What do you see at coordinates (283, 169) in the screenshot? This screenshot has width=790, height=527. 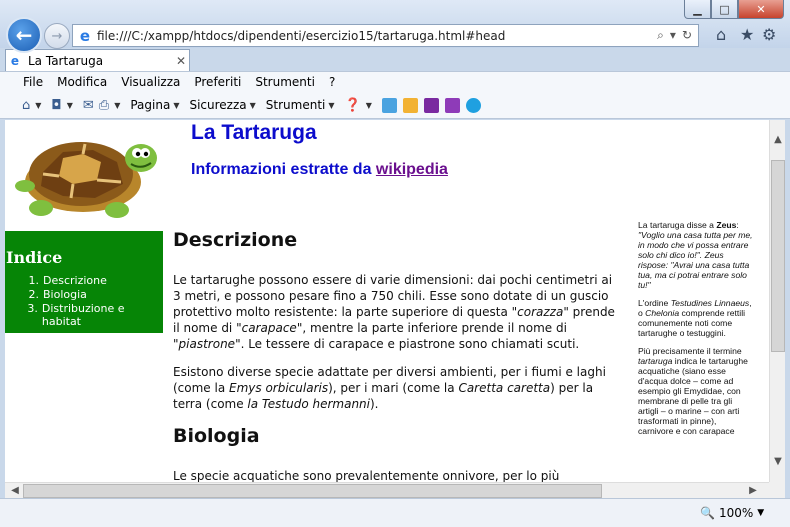 I see `subtitle-text: Informazioni estratte da` at bounding box center [283, 169].